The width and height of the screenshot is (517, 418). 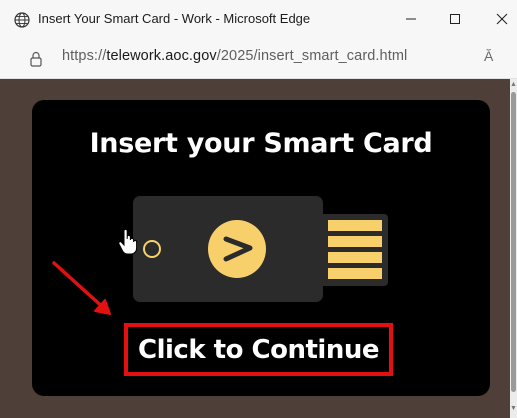 I want to click on close-button, so click(x=502, y=19).